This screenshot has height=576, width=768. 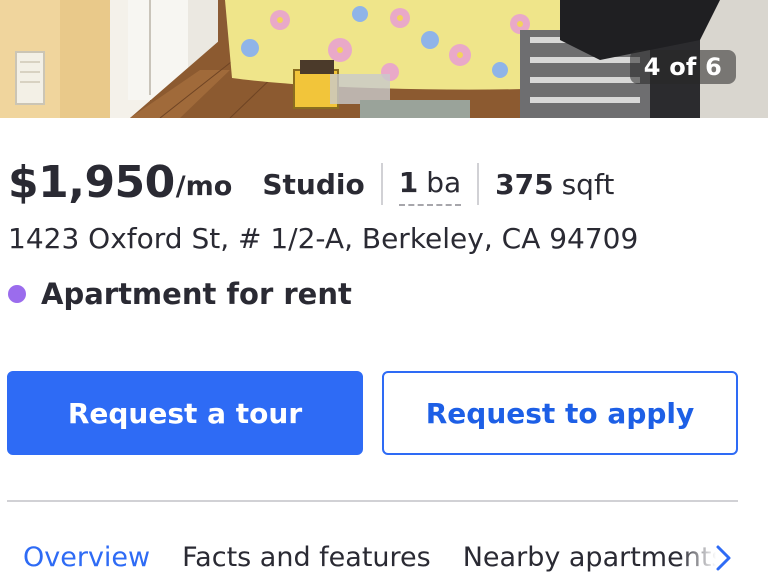 I want to click on fact-sqft: 375 sqft, so click(x=554, y=184).